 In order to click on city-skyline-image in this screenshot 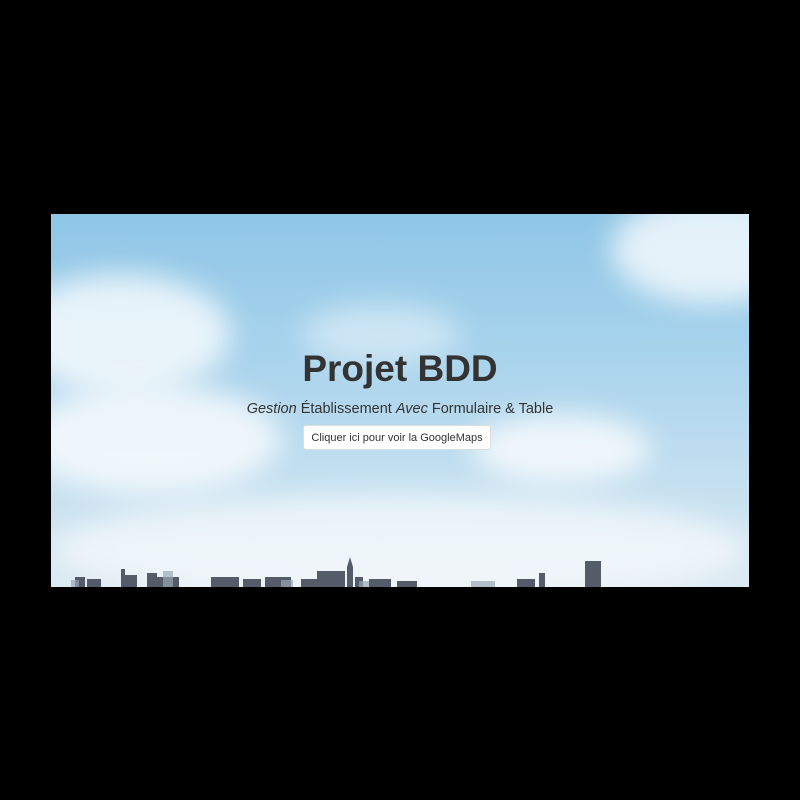, I will do `click(336, 572)`.